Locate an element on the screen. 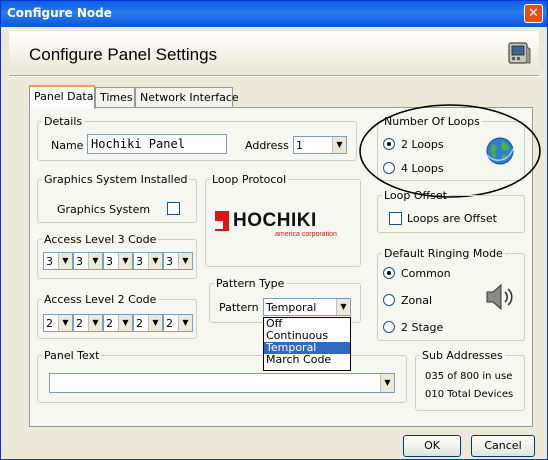 Image resolution: width=548 pixels, height=460 pixels. panel-text-select: ▼ is located at coordinates (222, 383).